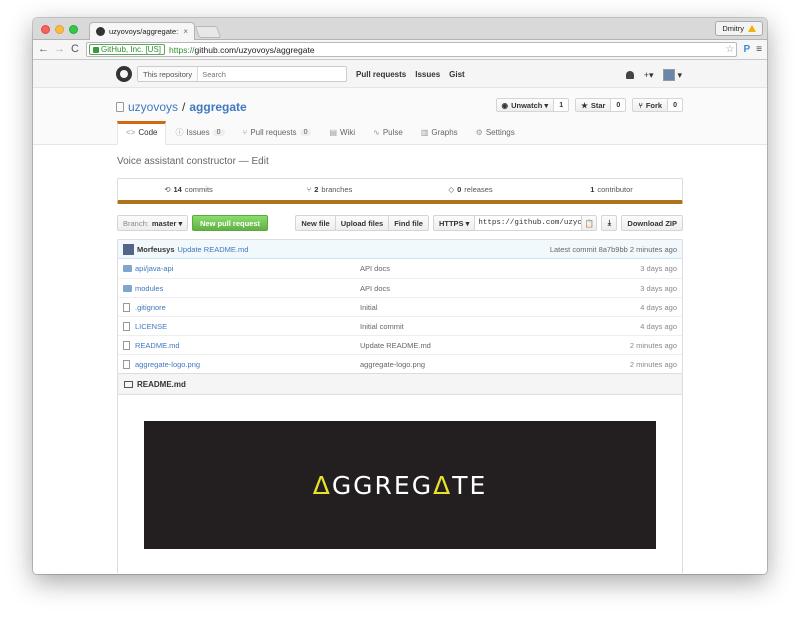  Describe the element at coordinates (153, 107) in the screenshot. I see `repo-owner-link: uzyovoys` at that location.